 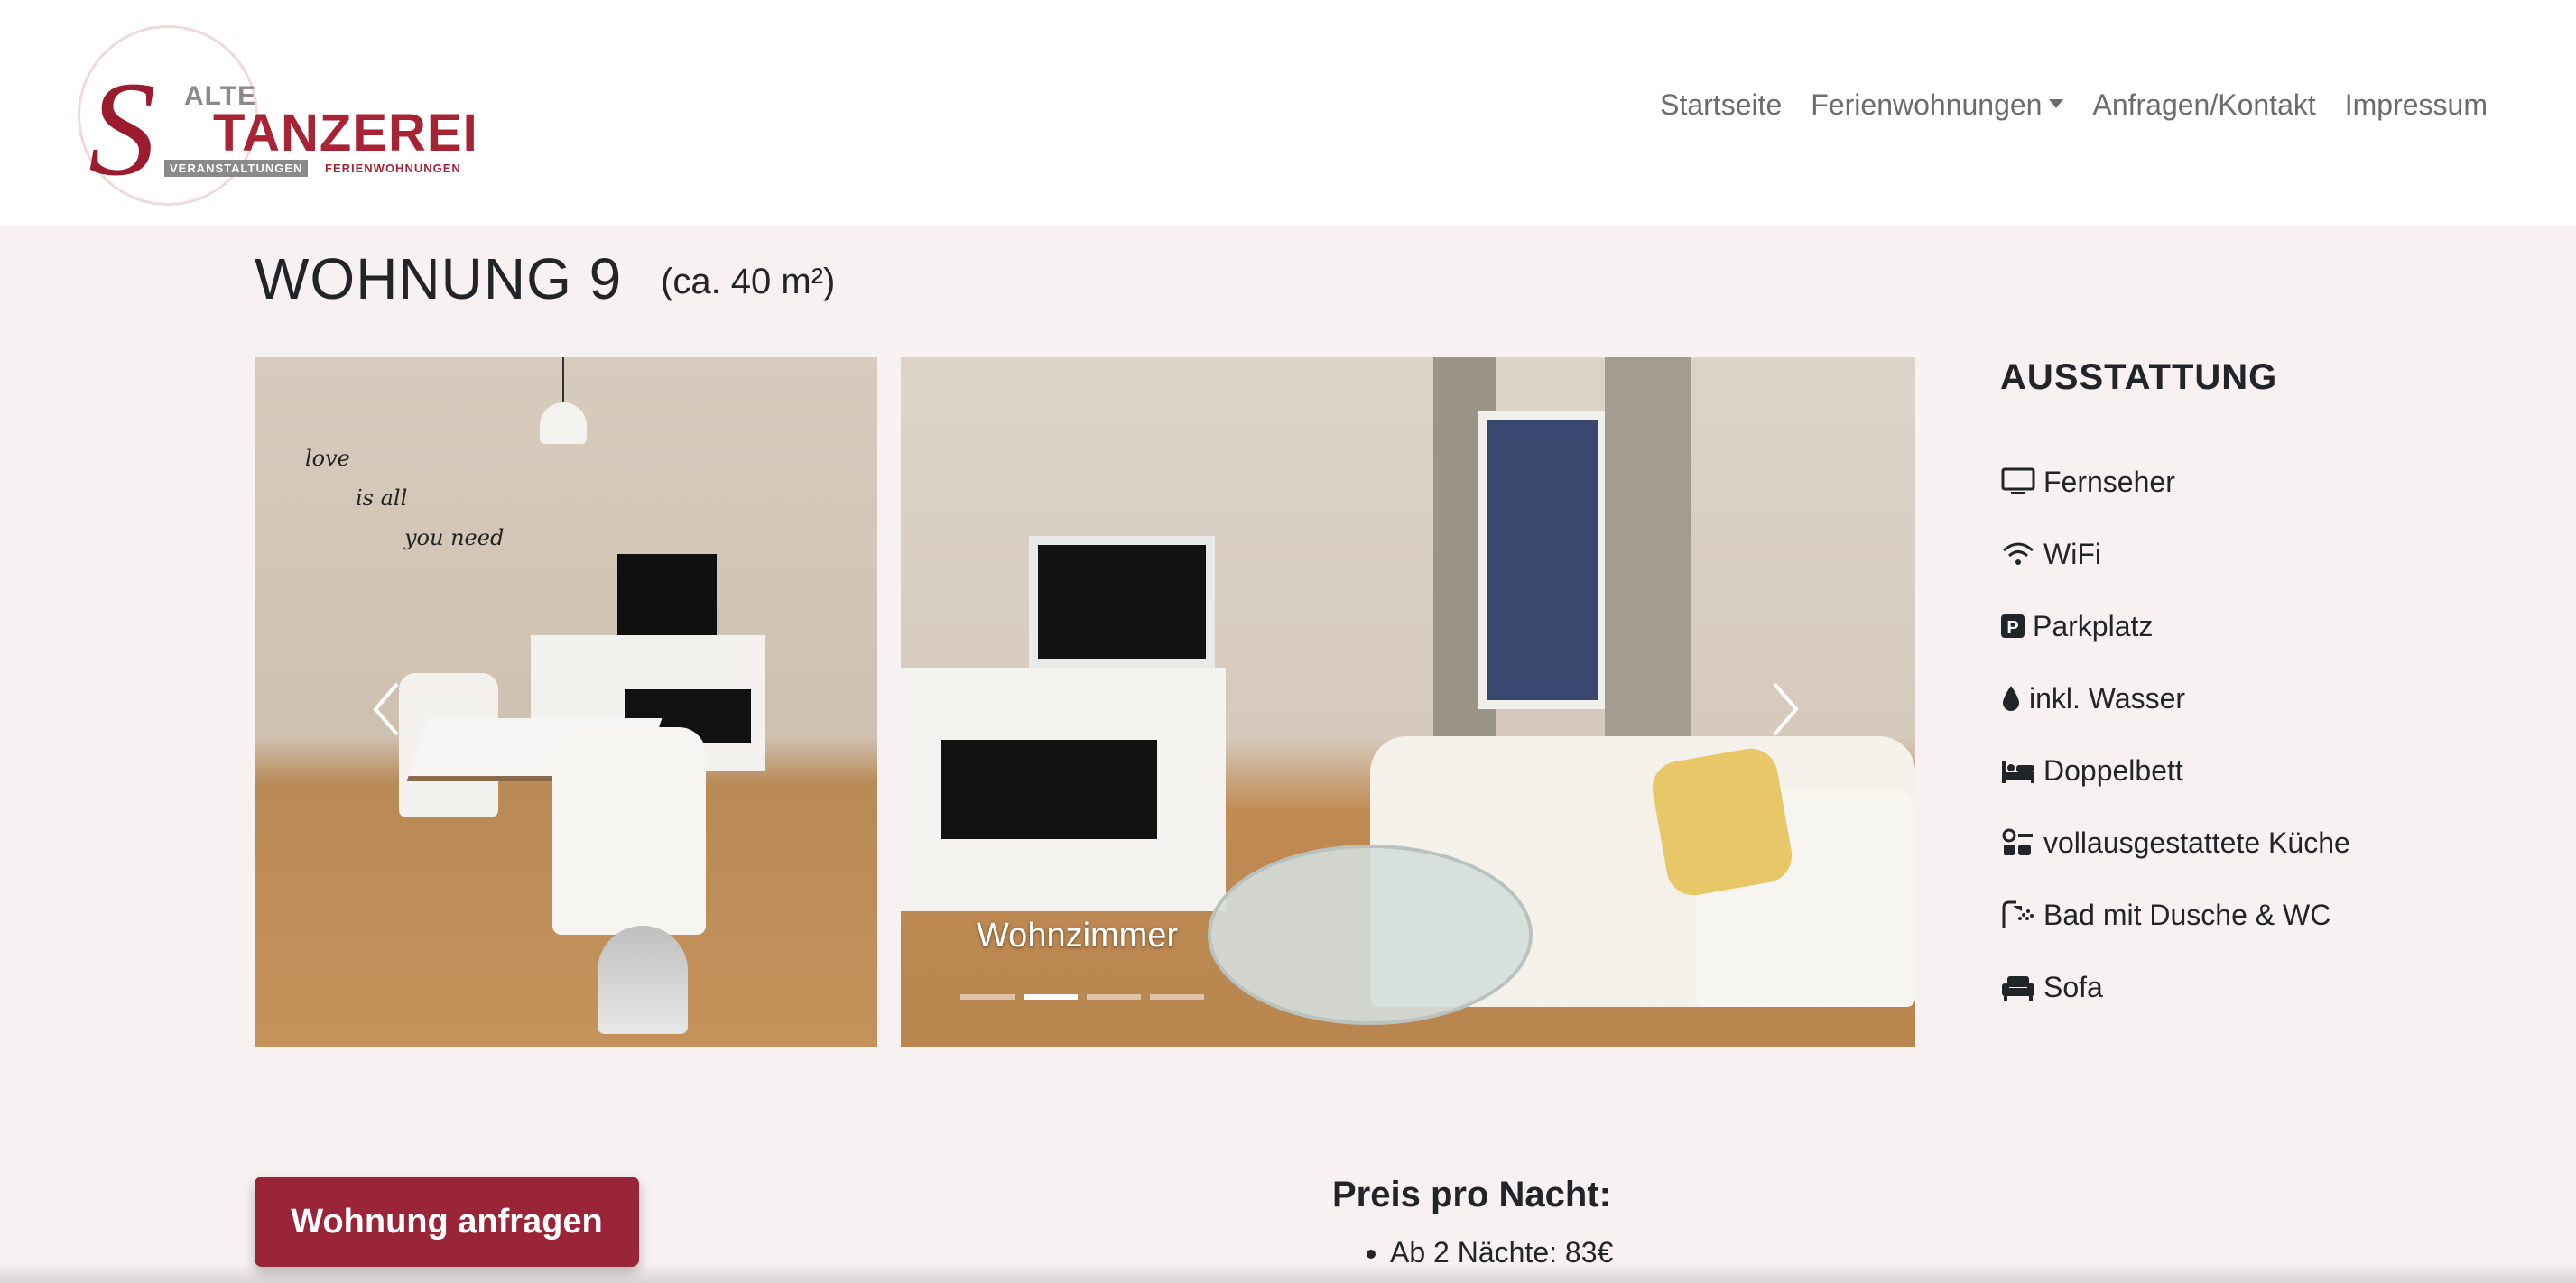 I want to click on chevron-right-icon, so click(x=1786, y=709).